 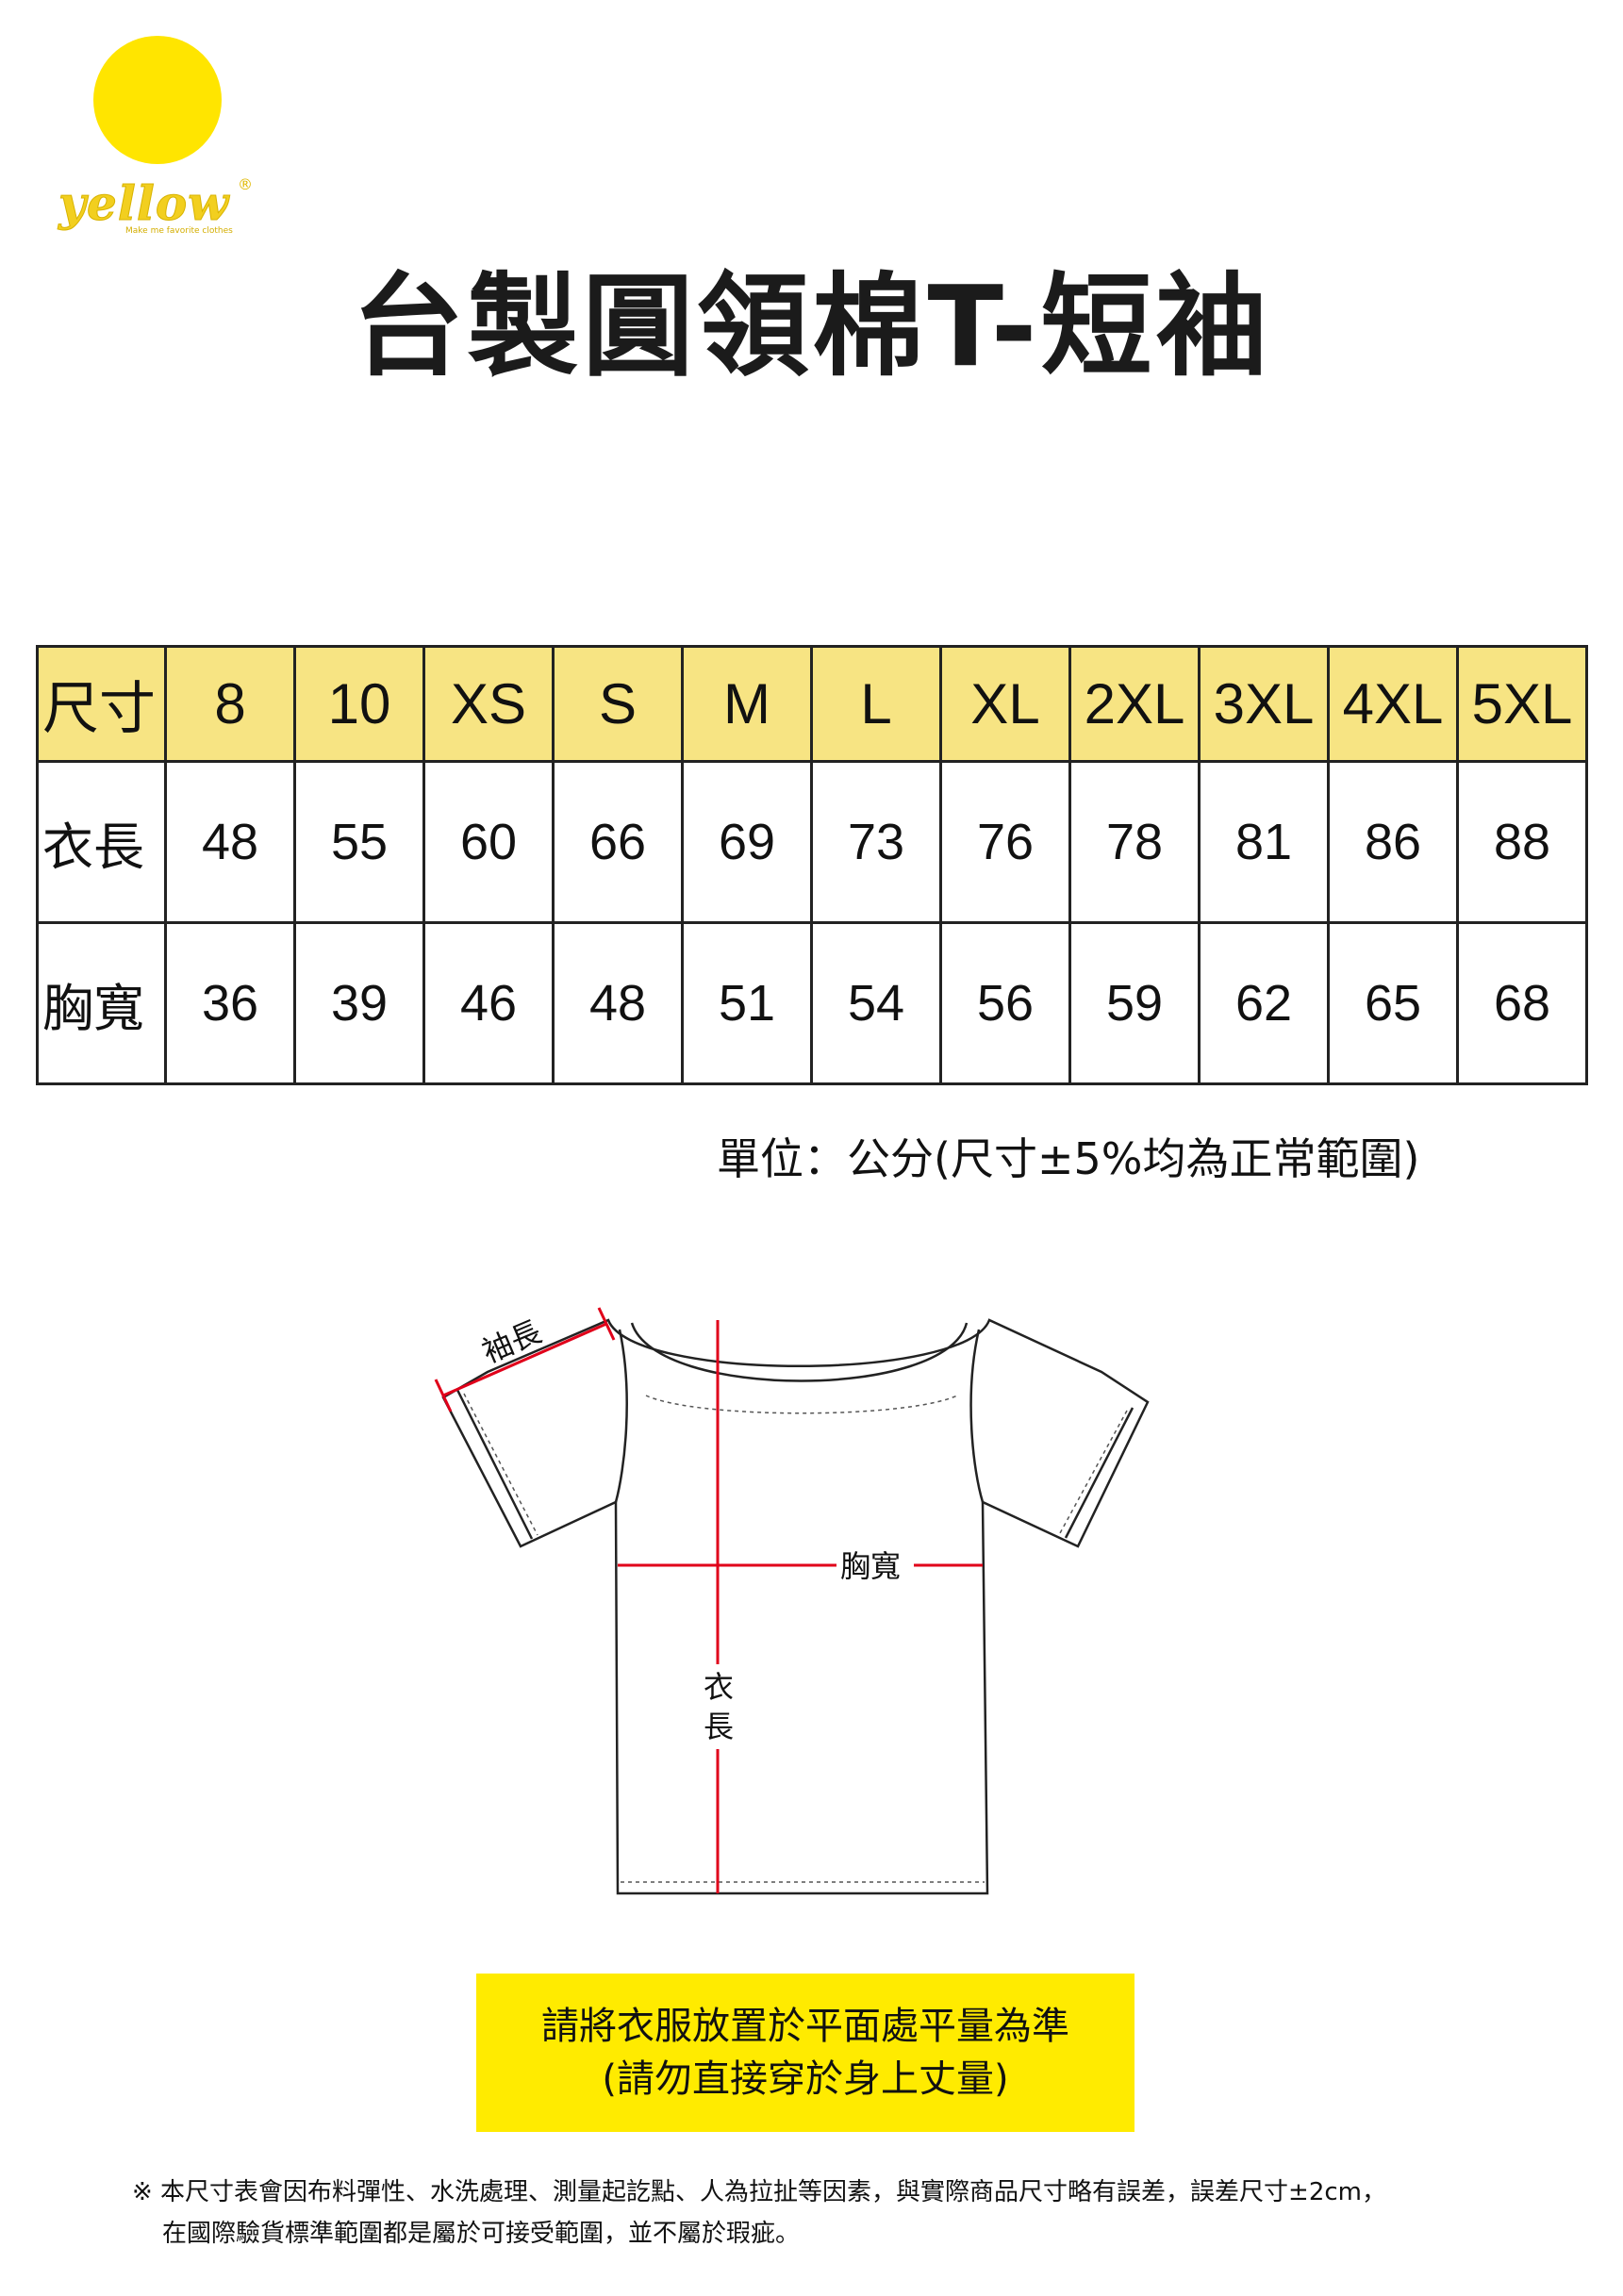 What do you see at coordinates (245, 184) in the screenshot?
I see `logo-registered-mark: ®` at bounding box center [245, 184].